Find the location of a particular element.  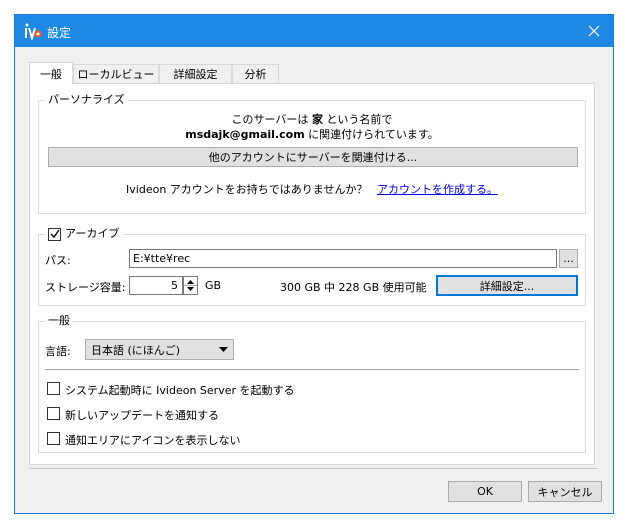

chevron-down-icon is located at coordinates (223, 349).